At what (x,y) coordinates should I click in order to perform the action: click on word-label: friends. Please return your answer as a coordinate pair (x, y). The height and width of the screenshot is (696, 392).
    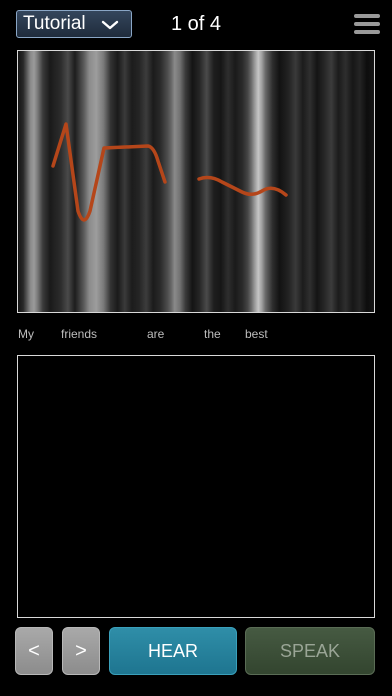
    Looking at the image, I should click on (79, 334).